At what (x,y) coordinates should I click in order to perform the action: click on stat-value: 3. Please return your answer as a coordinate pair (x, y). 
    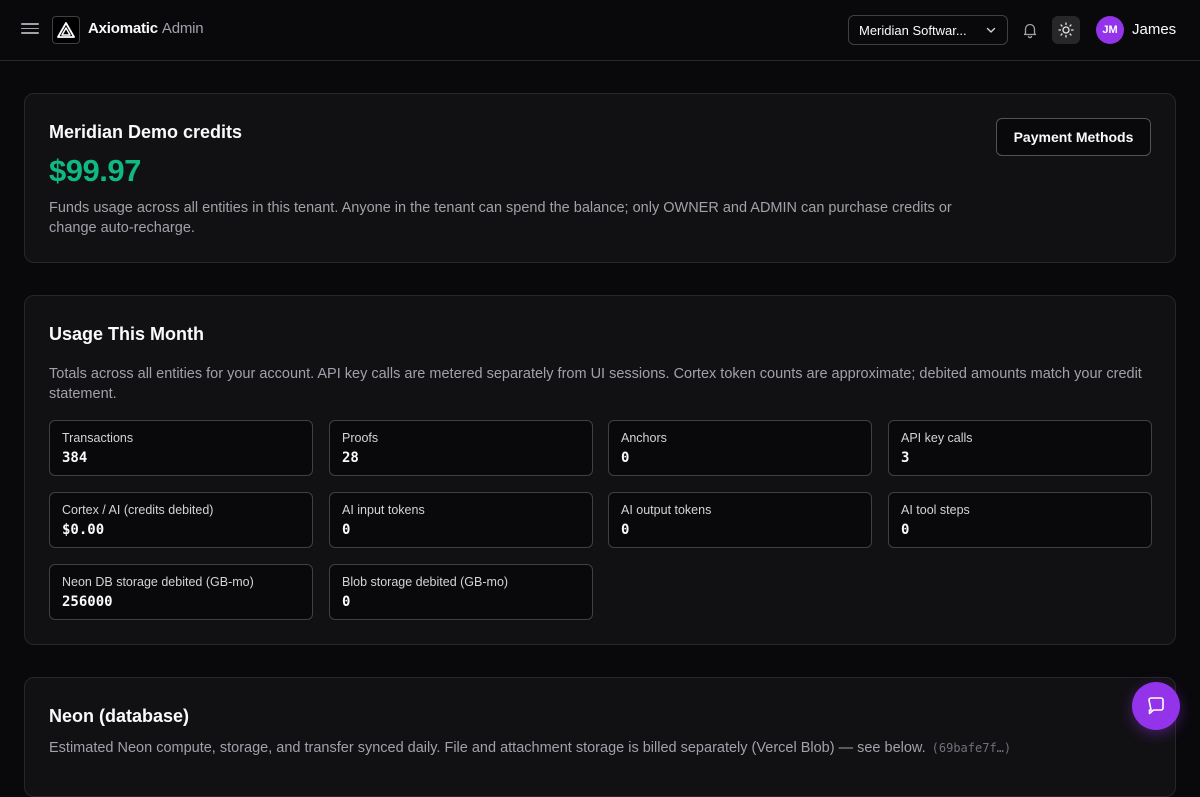
    Looking at the image, I should click on (905, 458).